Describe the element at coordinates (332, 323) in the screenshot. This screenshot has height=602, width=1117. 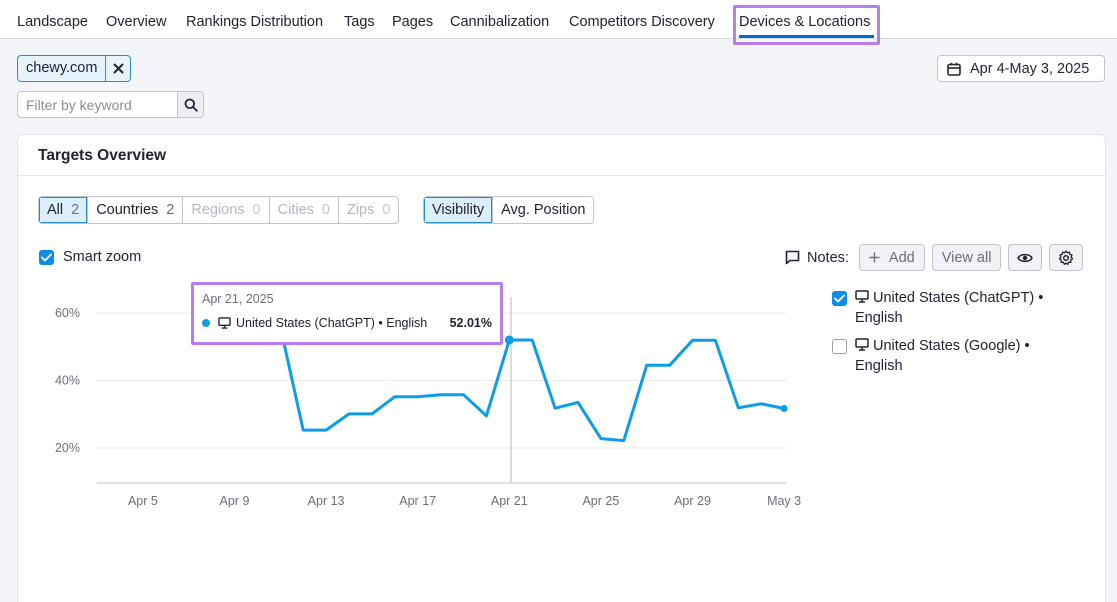
I see `tooltip-series-name: United States (ChatGPT) • English` at that location.